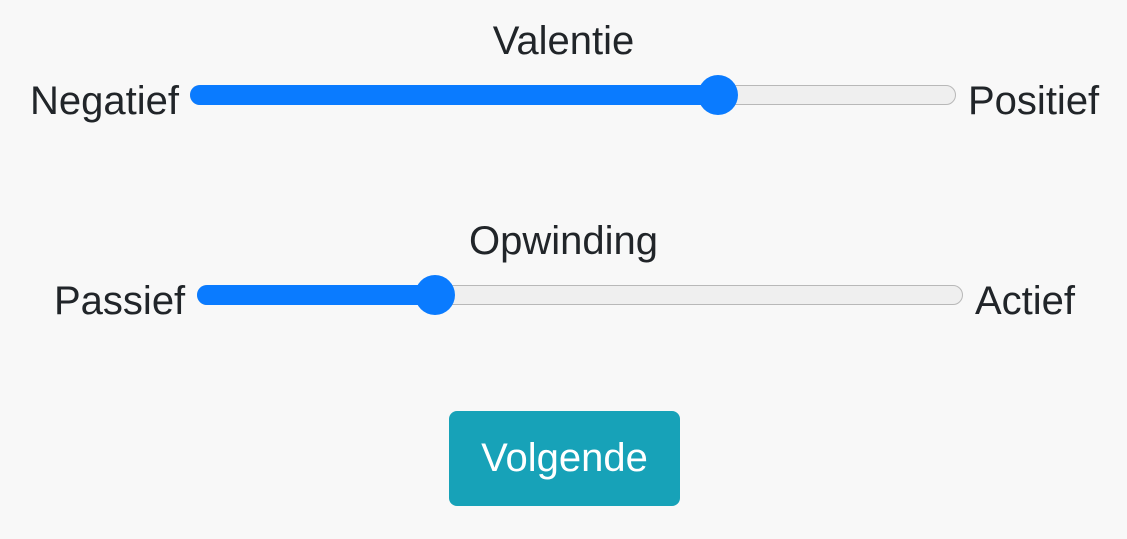 The image size is (1127, 539). Describe the element at coordinates (120, 301) in the screenshot. I see `arousal-min-label: Passief` at that location.